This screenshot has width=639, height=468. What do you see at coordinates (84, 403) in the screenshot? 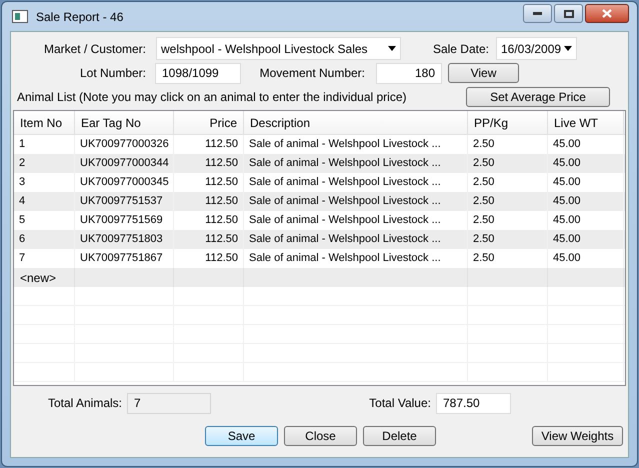
I see `field-label: Total Animals:` at bounding box center [84, 403].